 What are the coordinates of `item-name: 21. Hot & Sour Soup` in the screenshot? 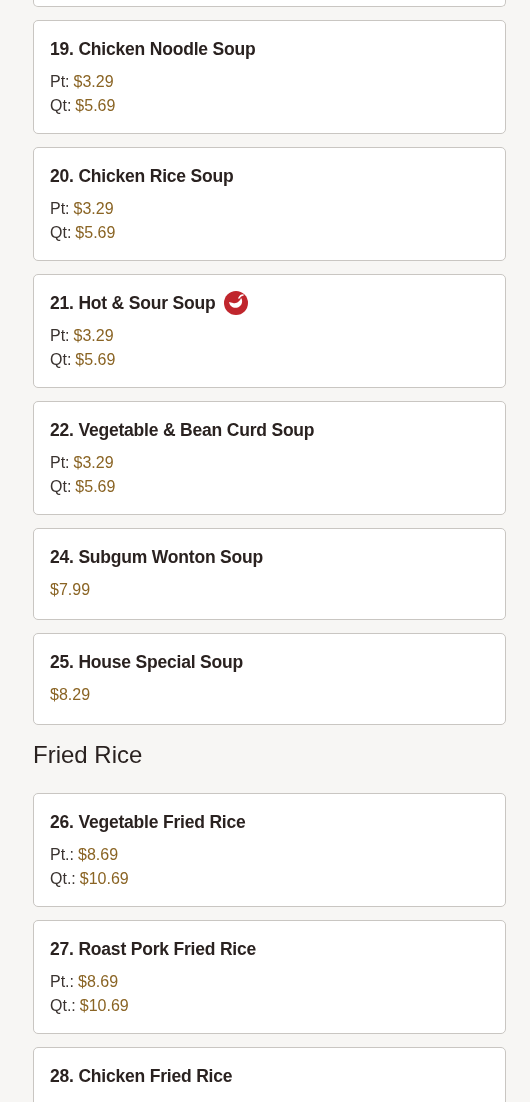 It's located at (133, 303).